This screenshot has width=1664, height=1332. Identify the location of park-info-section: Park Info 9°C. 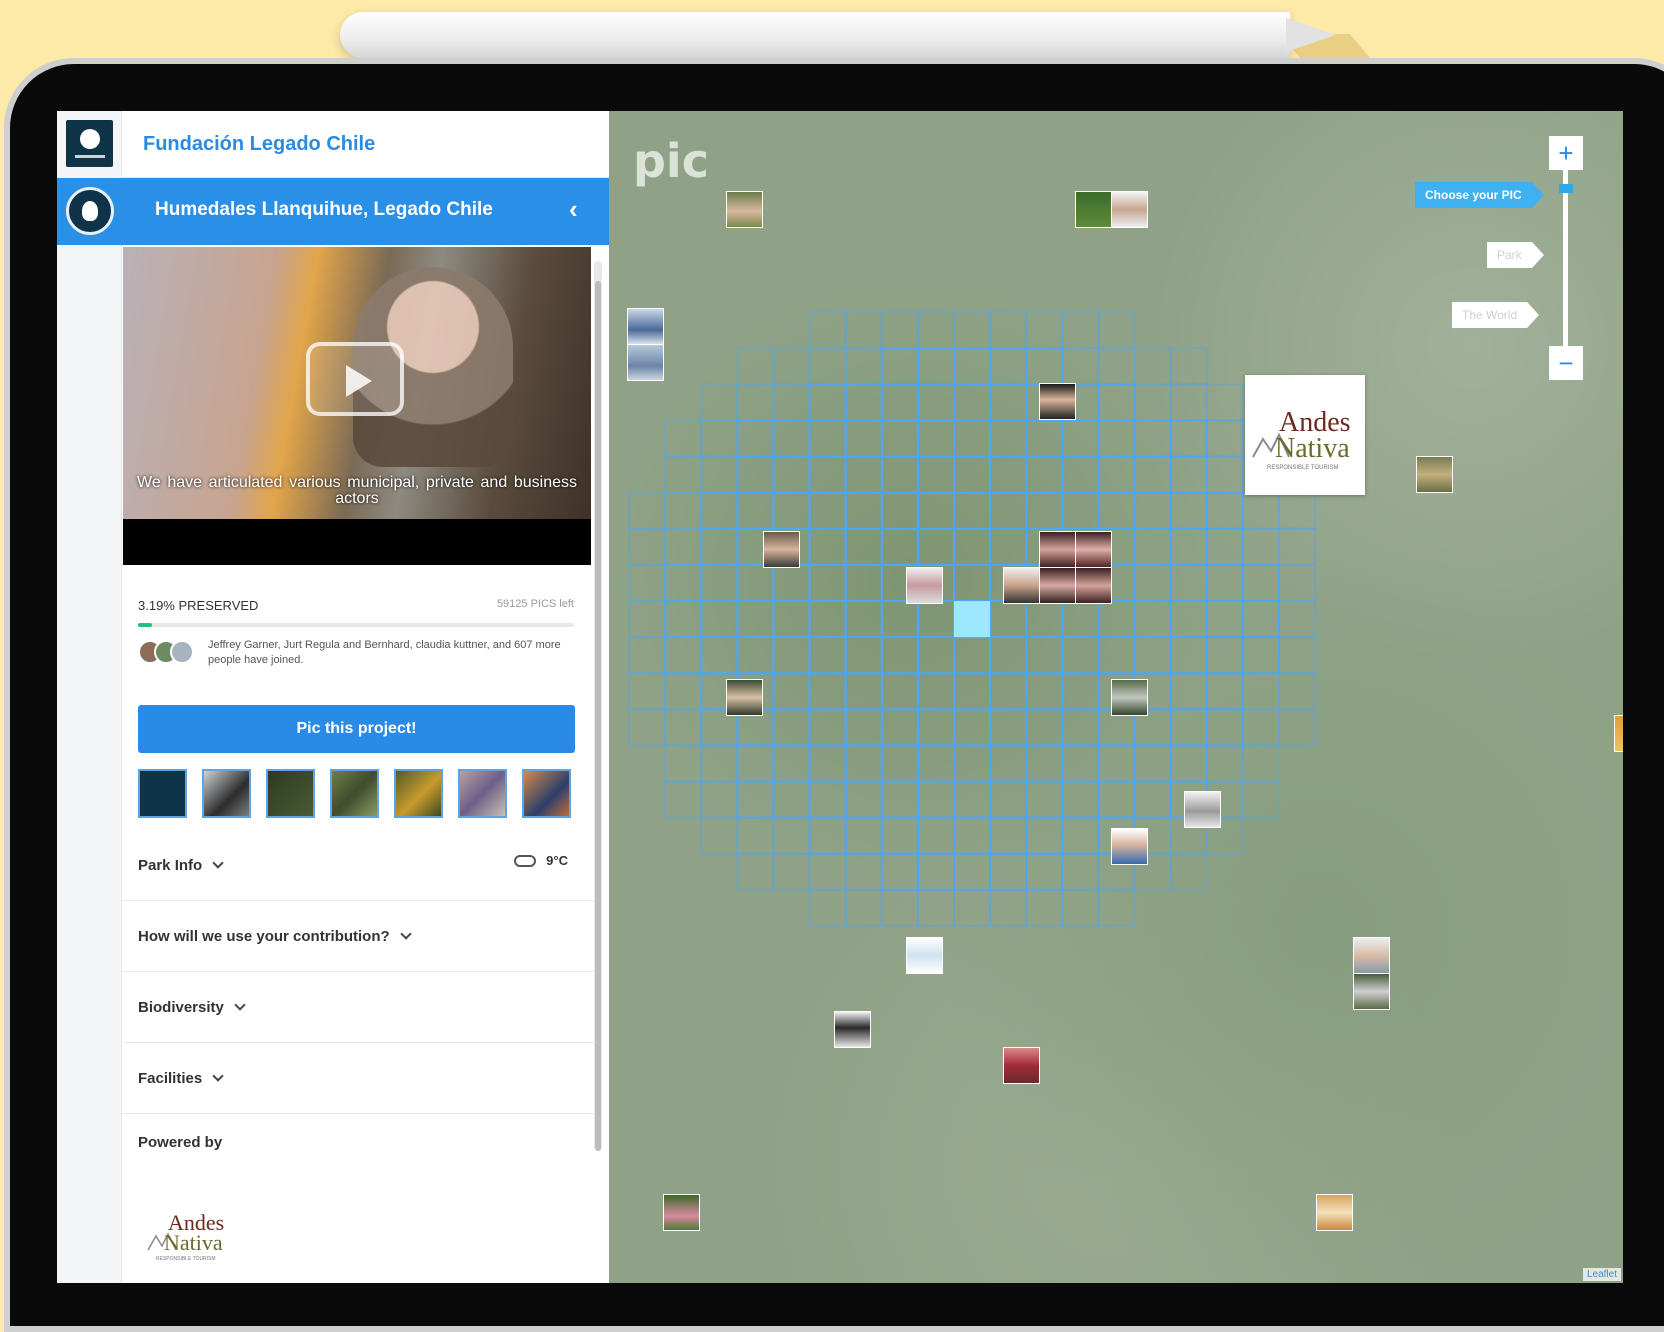
(358, 866).